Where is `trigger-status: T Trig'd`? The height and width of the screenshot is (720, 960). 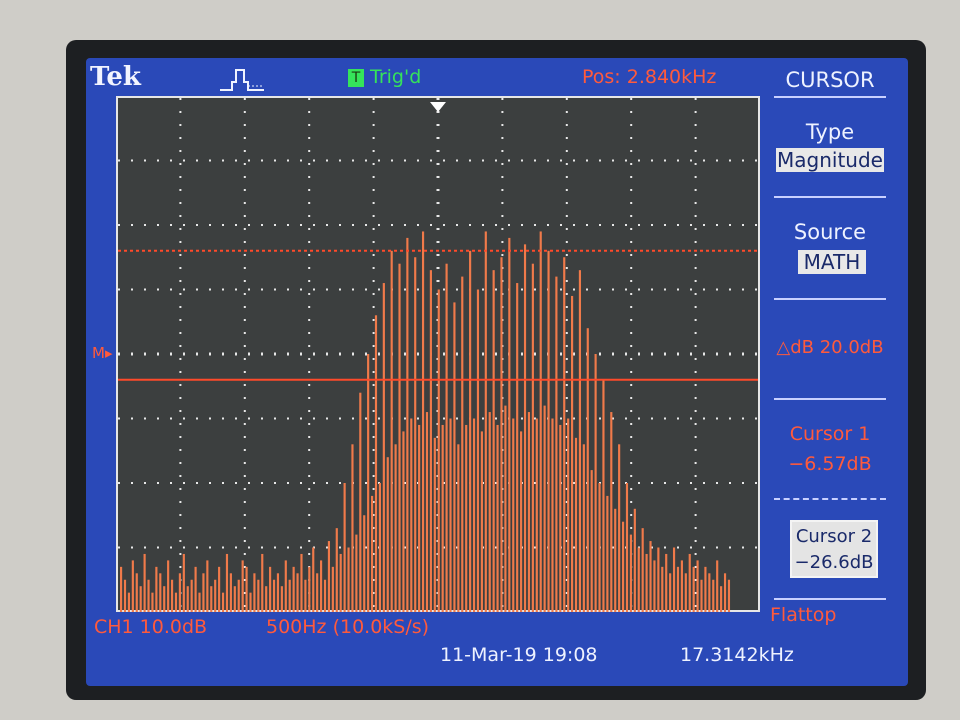
trigger-status: T Trig'd is located at coordinates (384, 77).